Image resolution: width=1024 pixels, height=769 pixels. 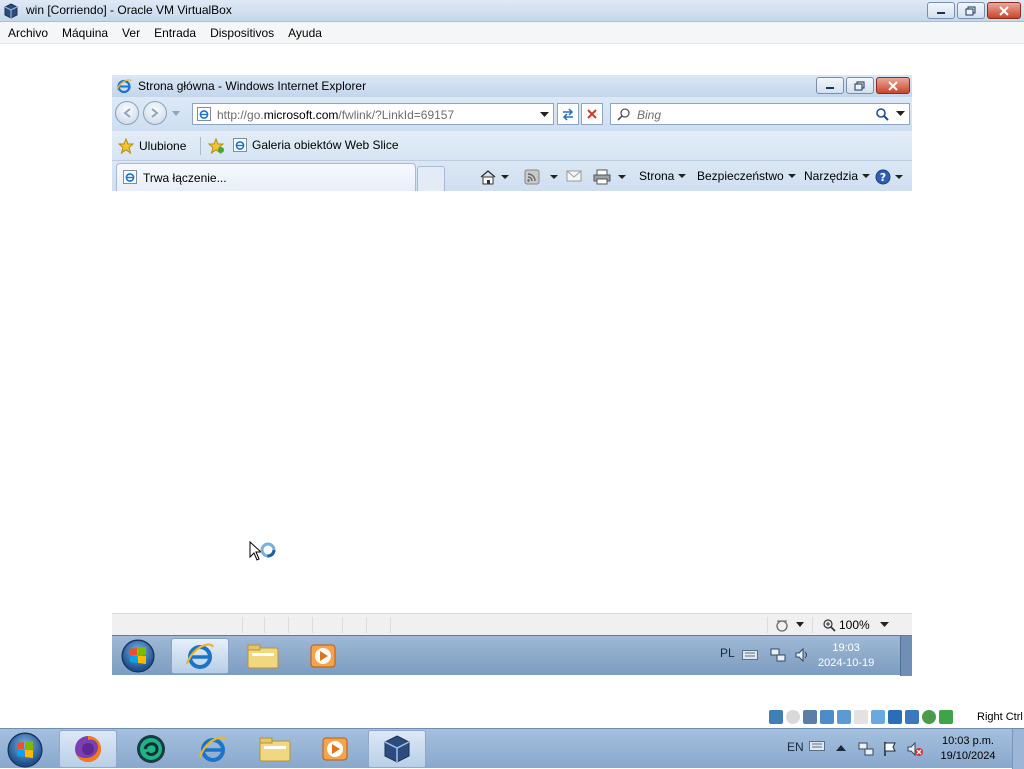 I want to click on host-taskbar-firefox, so click(x=88, y=749).